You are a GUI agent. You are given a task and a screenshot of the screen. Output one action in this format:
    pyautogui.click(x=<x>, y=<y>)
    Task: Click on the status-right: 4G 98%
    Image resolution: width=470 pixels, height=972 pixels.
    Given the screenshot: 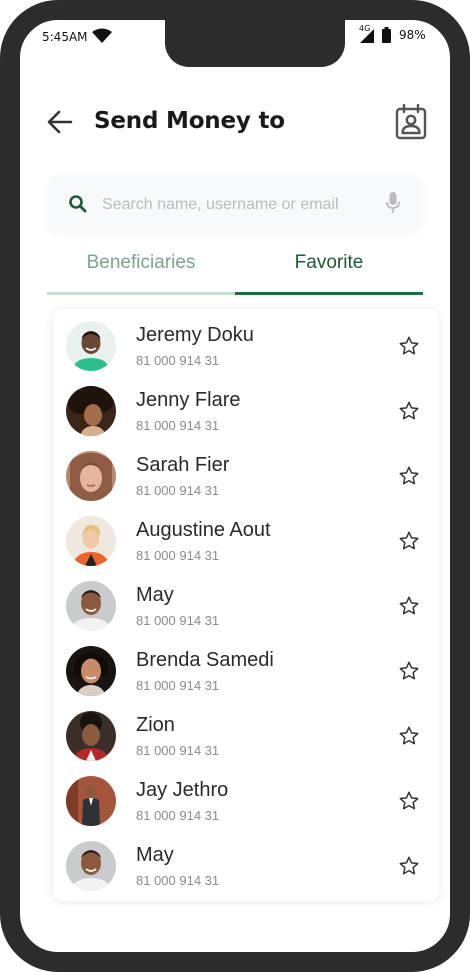 What is the action you would take?
    pyautogui.click(x=392, y=33)
    